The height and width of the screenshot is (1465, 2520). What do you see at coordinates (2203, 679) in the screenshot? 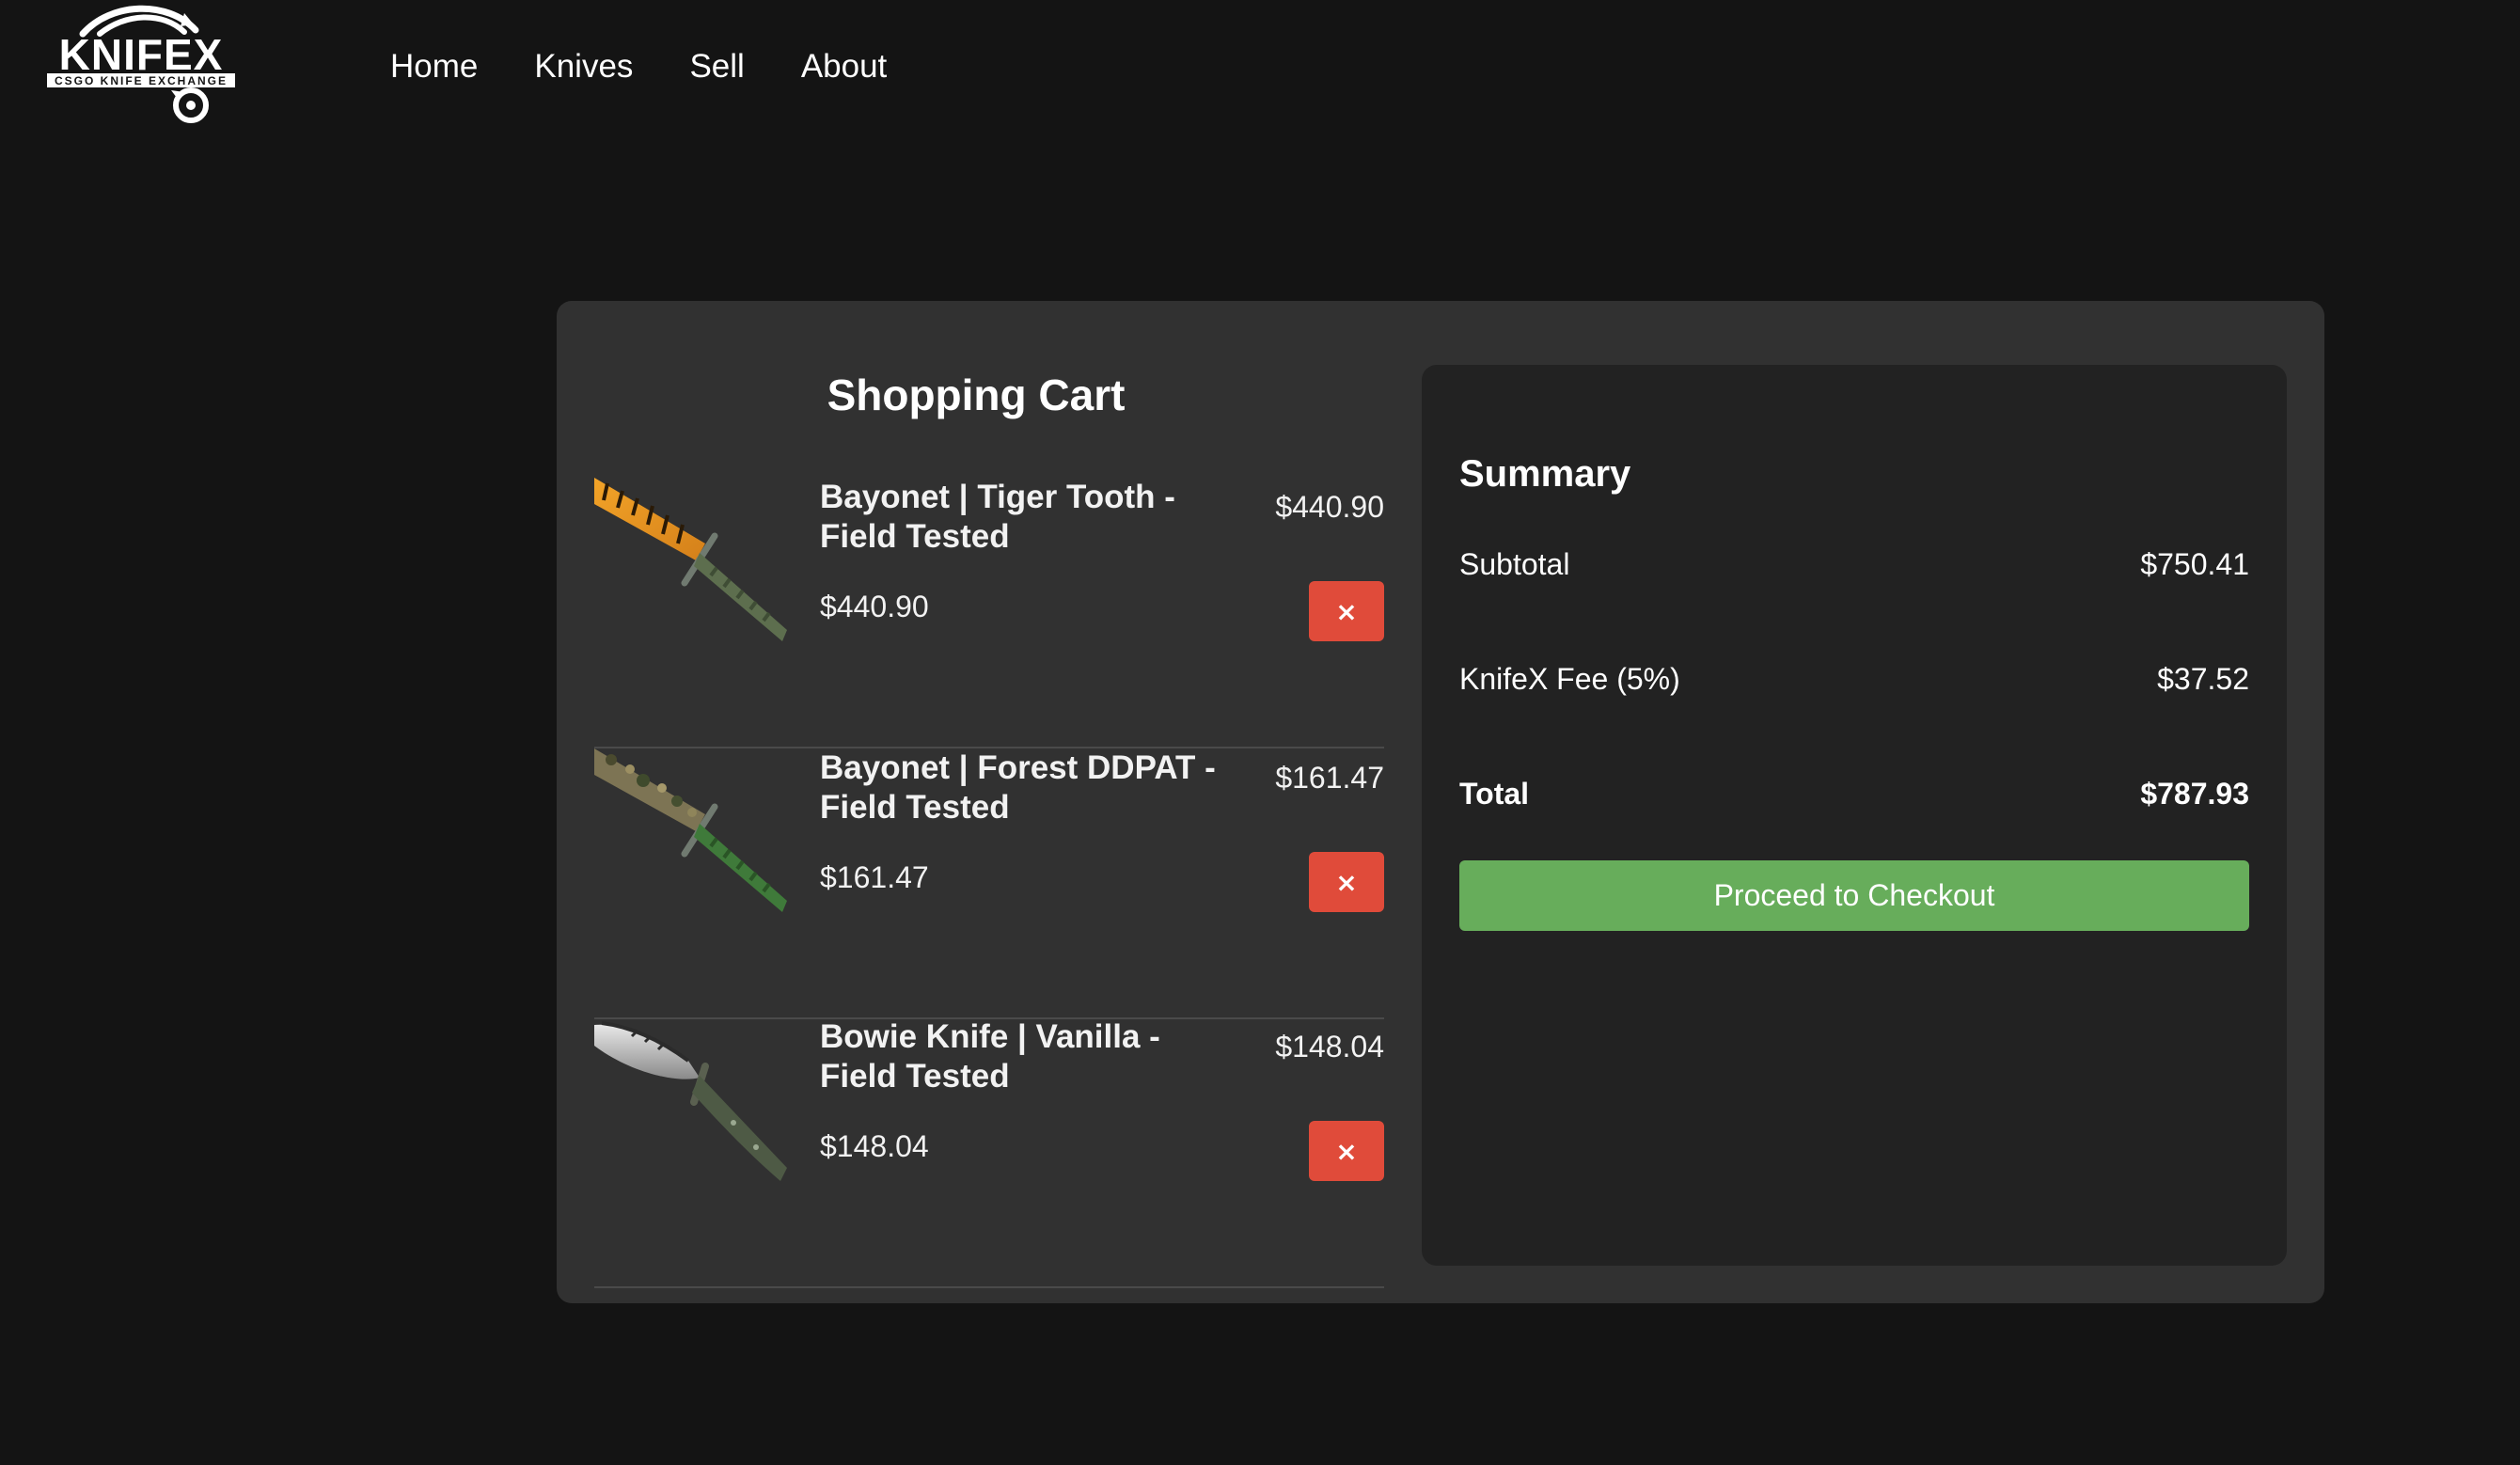
I see `fee-value: $37.52` at bounding box center [2203, 679].